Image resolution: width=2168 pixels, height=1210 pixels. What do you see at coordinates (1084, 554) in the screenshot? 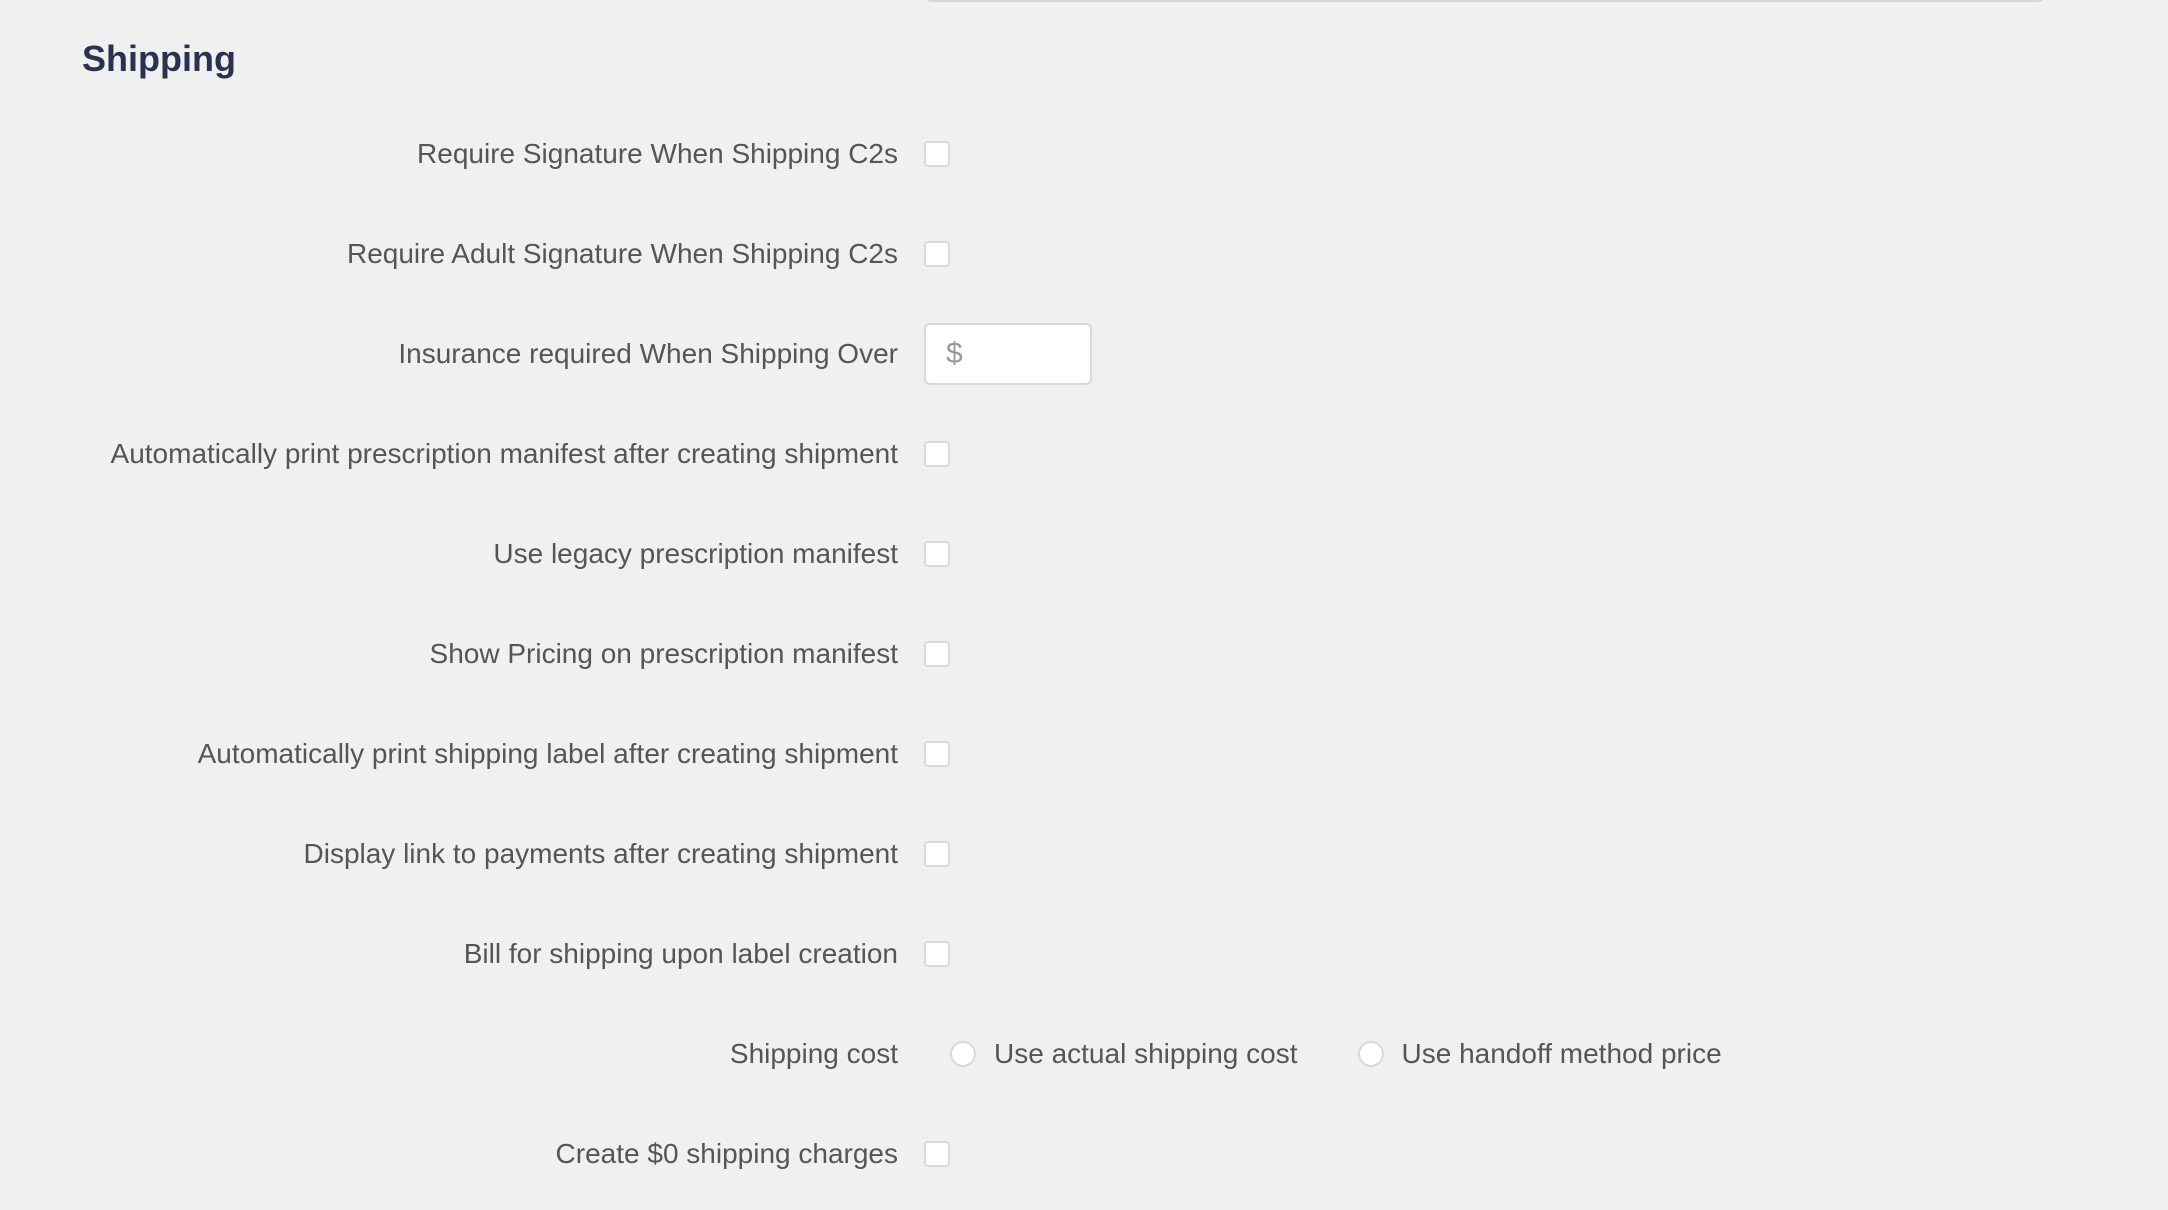
I see `setting-row-legacy-manifest: Use legacy prescription manifest` at bounding box center [1084, 554].